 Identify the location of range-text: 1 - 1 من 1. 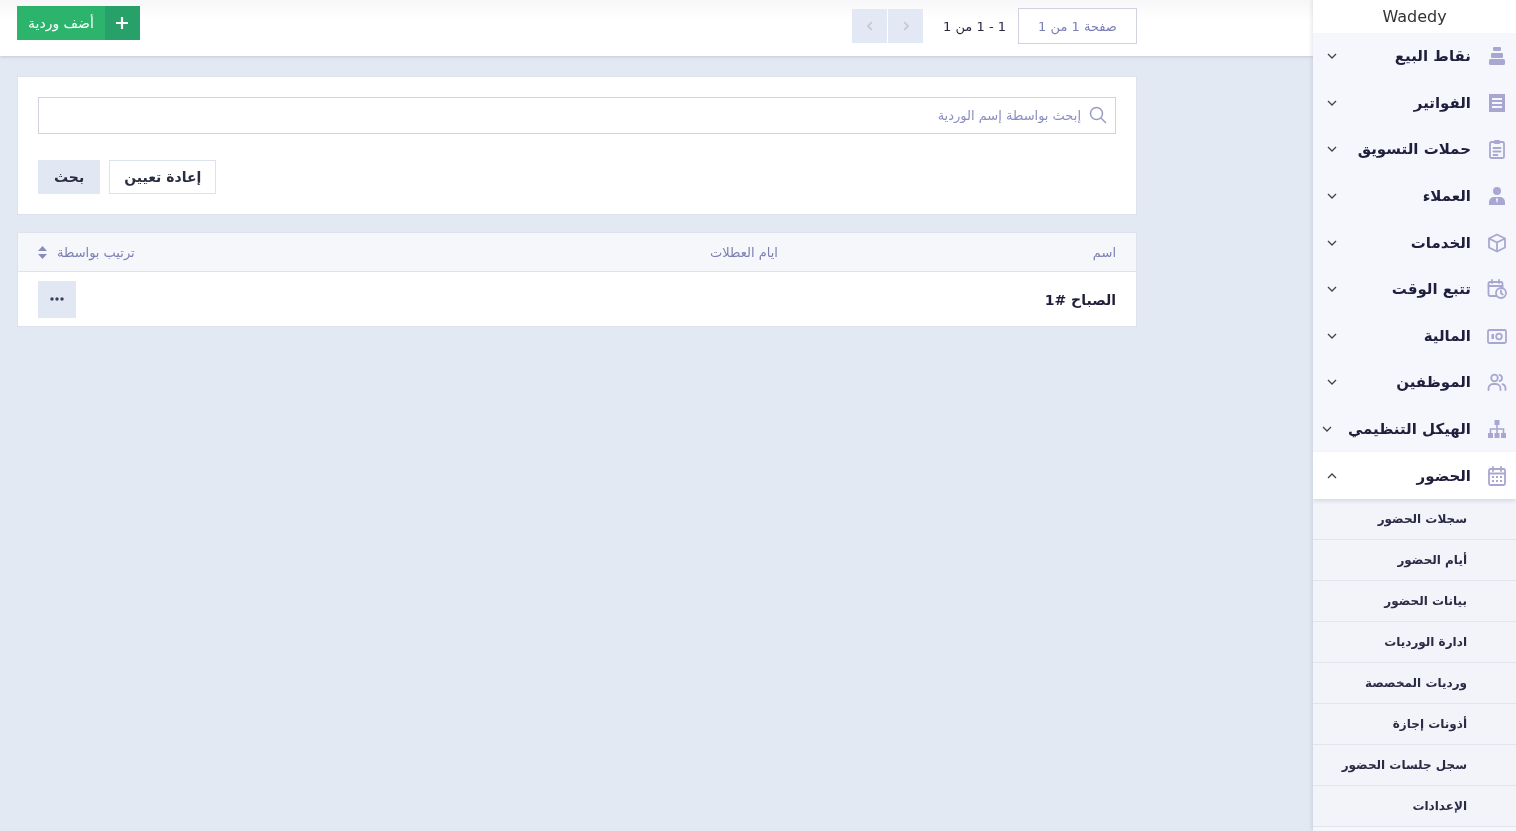
(974, 26).